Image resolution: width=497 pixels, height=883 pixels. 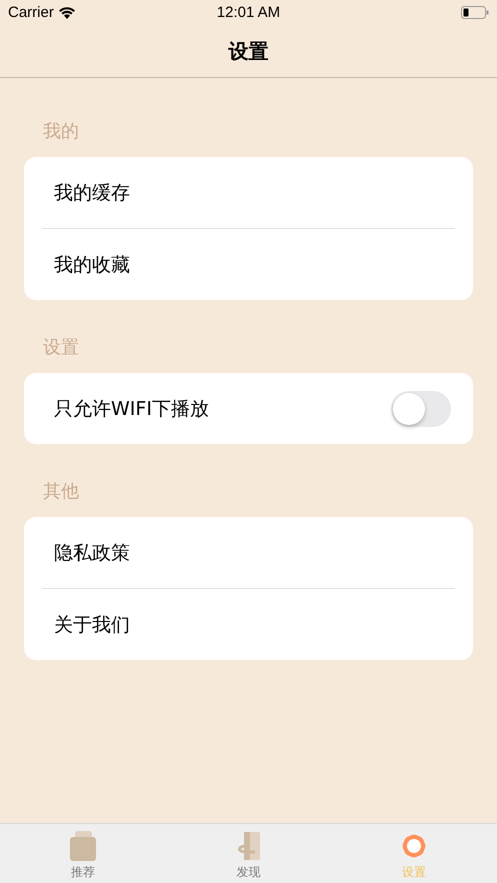 I want to click on toggle-switch, so click(x=421, y=408).